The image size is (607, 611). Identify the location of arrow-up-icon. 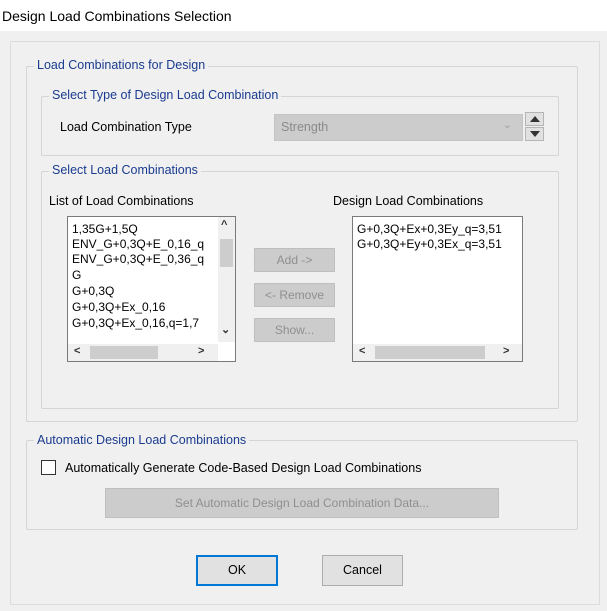
(535, 119).